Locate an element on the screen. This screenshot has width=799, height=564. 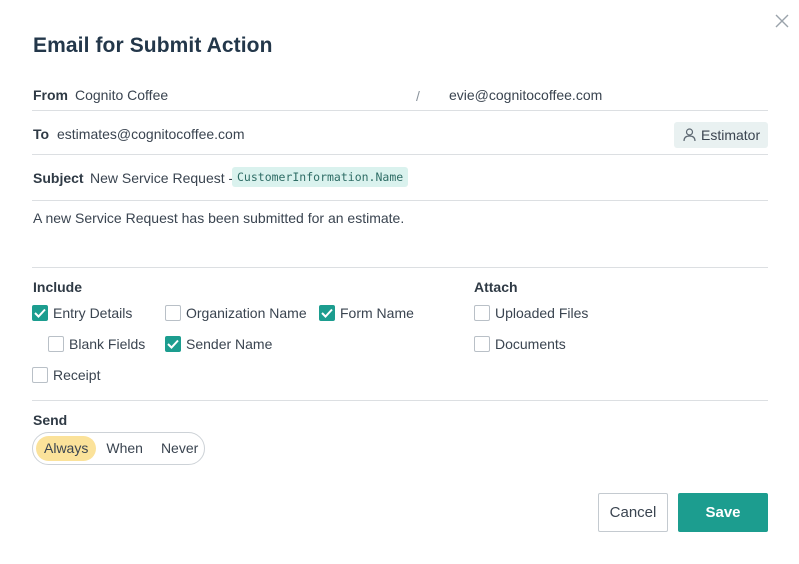
close-icon is located at coordinates (782, 21).